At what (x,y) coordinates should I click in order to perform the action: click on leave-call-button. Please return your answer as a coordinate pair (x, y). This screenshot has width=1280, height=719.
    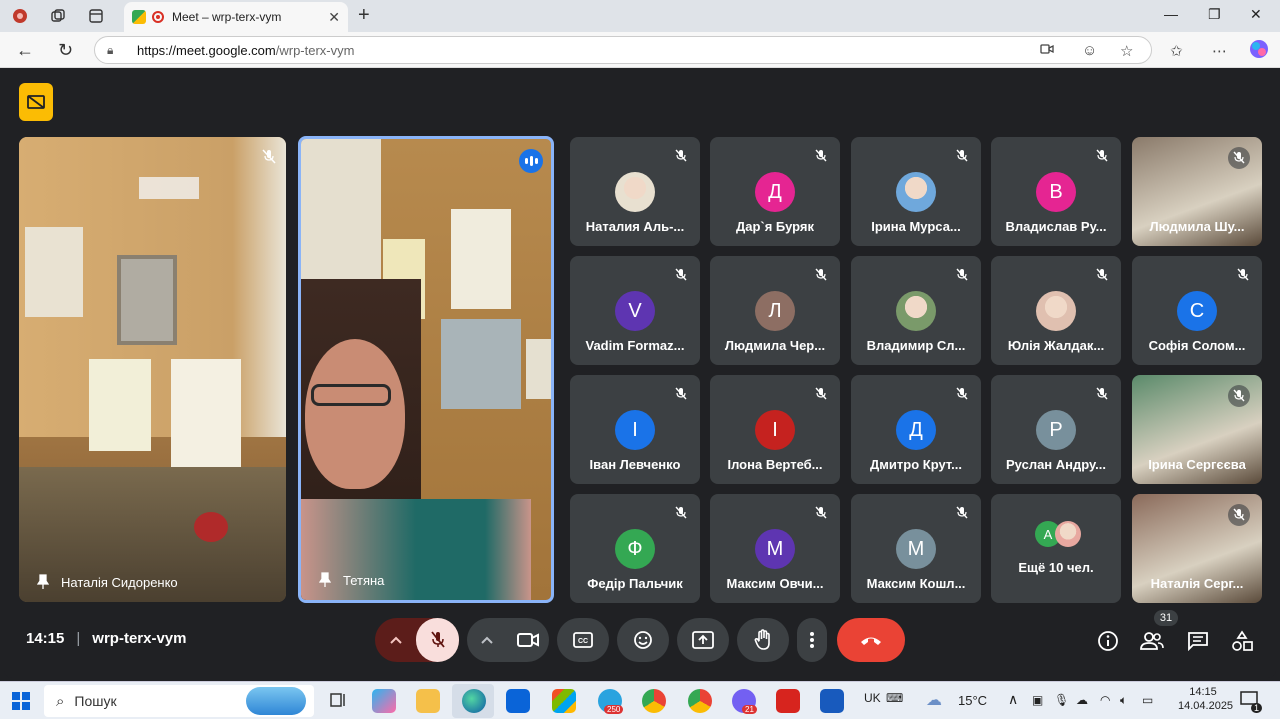
    Looking at the image, I should click on (871, 640).